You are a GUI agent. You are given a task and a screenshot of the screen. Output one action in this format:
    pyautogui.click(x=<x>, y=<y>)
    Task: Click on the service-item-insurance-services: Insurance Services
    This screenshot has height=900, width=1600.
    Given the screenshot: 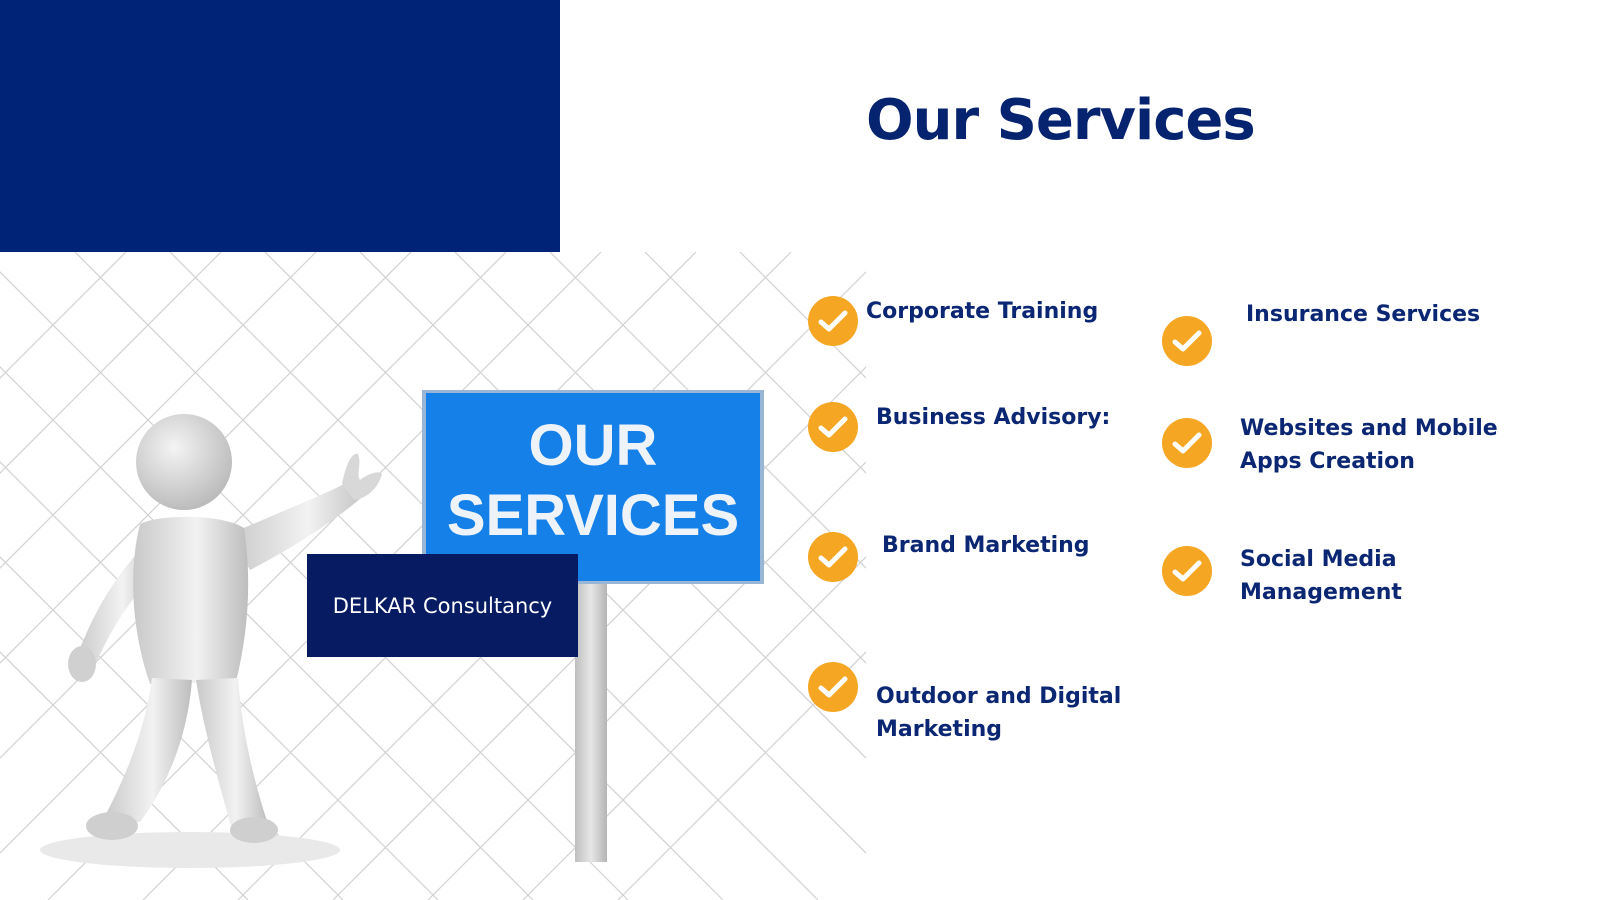 What is the action you would take?
    pyautogui.click(x=1321, y=334)
    